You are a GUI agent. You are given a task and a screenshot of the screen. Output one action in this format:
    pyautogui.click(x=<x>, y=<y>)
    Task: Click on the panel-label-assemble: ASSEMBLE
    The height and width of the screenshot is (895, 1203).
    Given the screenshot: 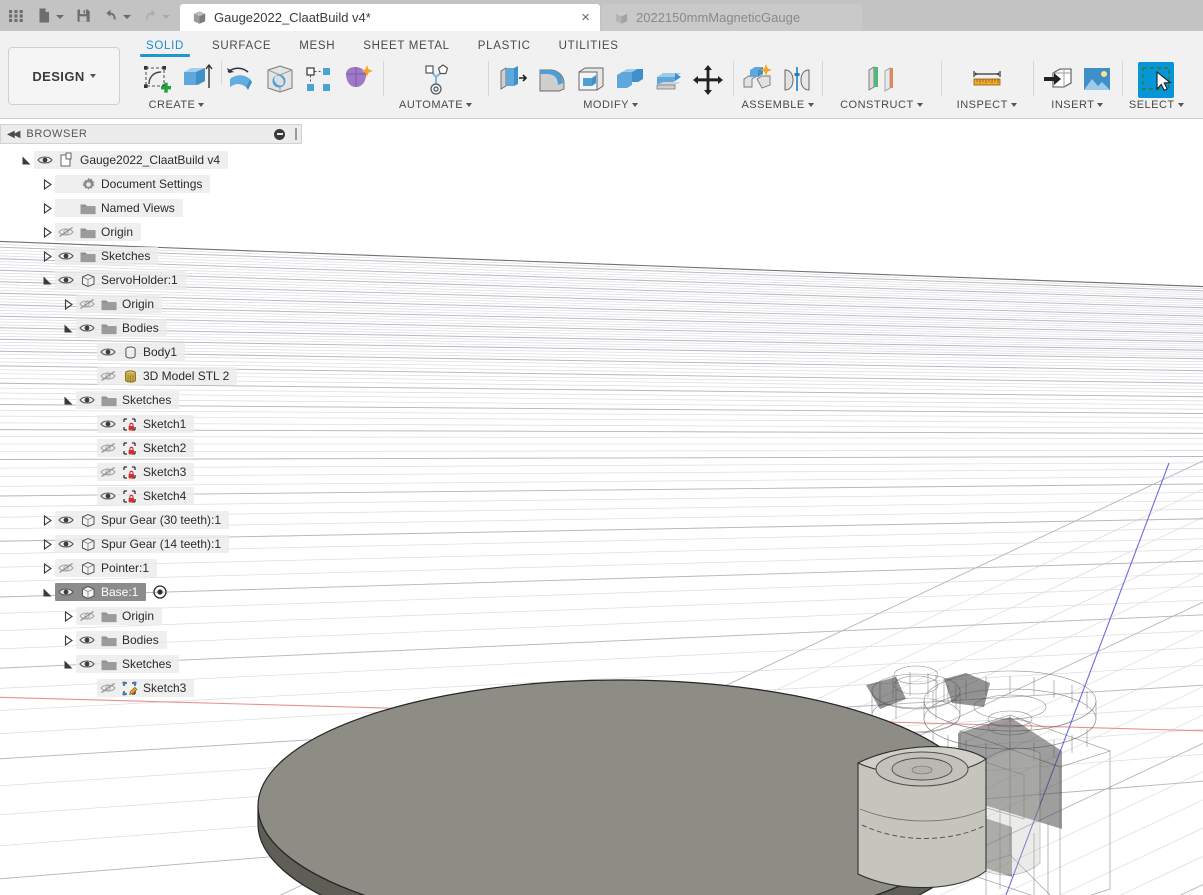 What is the action you would take?
    pyautogui.click(x=777, y=105)
    